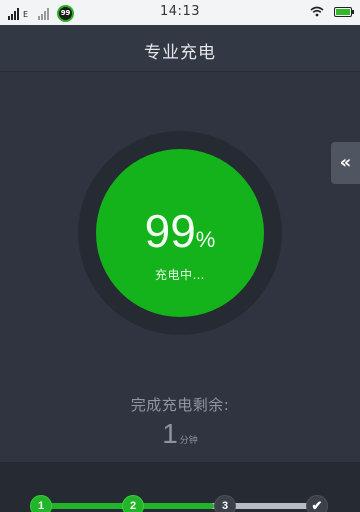 The image size is (360, 512). What do you see at coordinates (133, 503) in the screenshot?
I see `step-2: 2` at bounding box center [133, 503].